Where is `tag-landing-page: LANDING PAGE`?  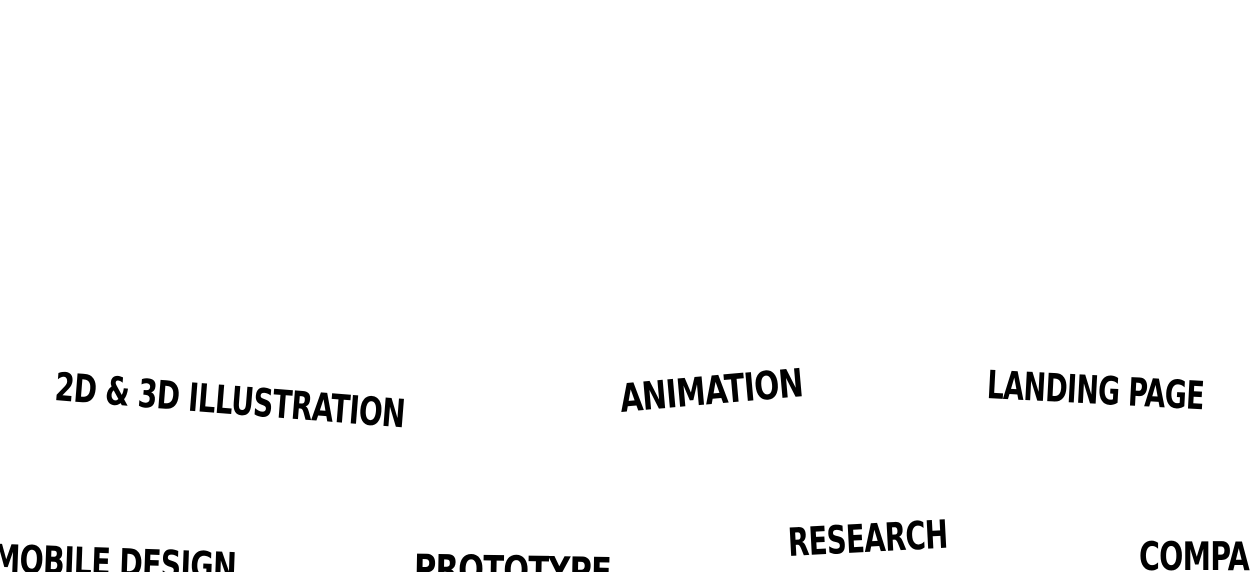 tag-landing-page: LANDING PAGE is located at coordinates (1095, 391).